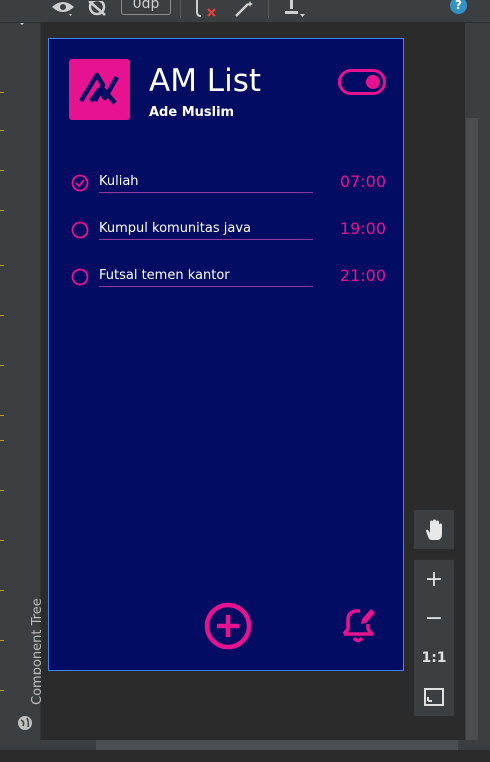 This screenshot has width=490, height=762. I want to click on list-item-label: Futsal temen kantor, so click(164, 275).